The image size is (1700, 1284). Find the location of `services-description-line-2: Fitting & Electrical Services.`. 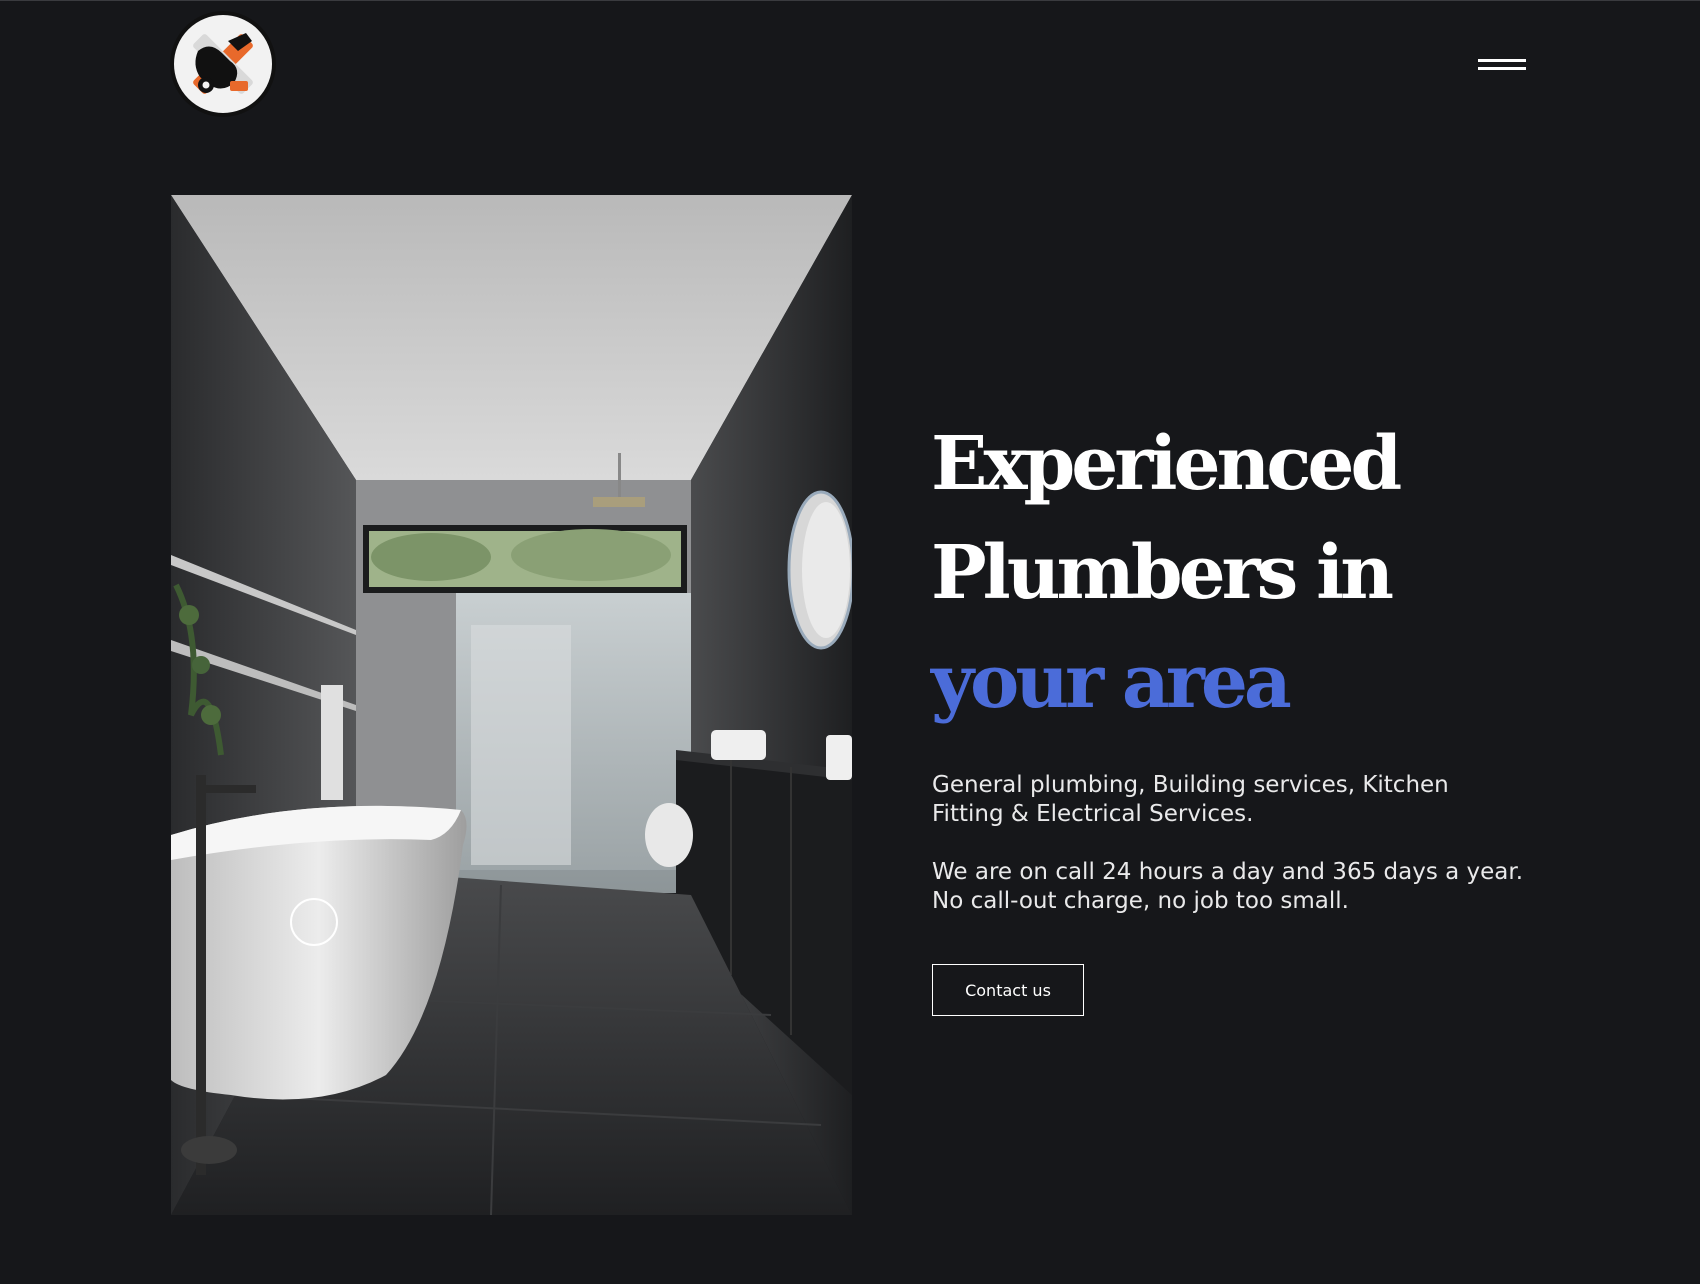

services-description-line-2: Fitting & Electrical Services. is located at coordinates (1093, 814).